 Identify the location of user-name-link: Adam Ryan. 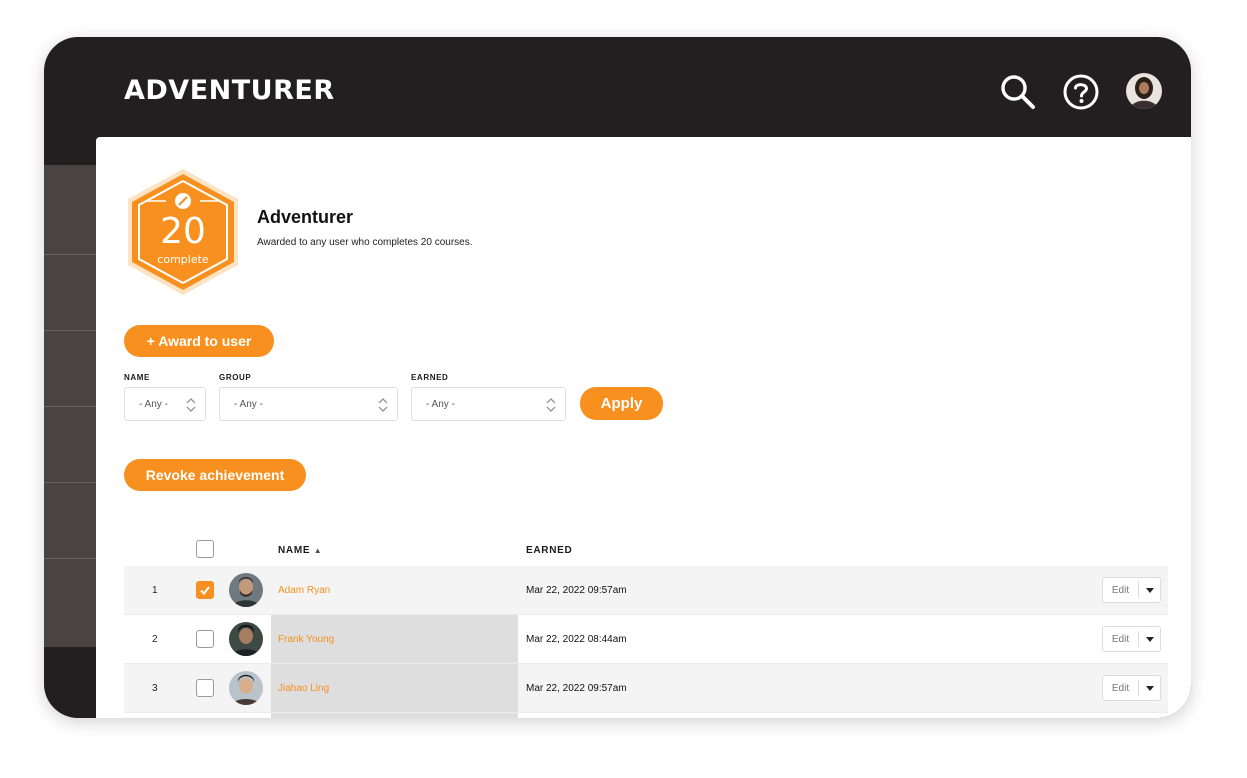
(304, 590).